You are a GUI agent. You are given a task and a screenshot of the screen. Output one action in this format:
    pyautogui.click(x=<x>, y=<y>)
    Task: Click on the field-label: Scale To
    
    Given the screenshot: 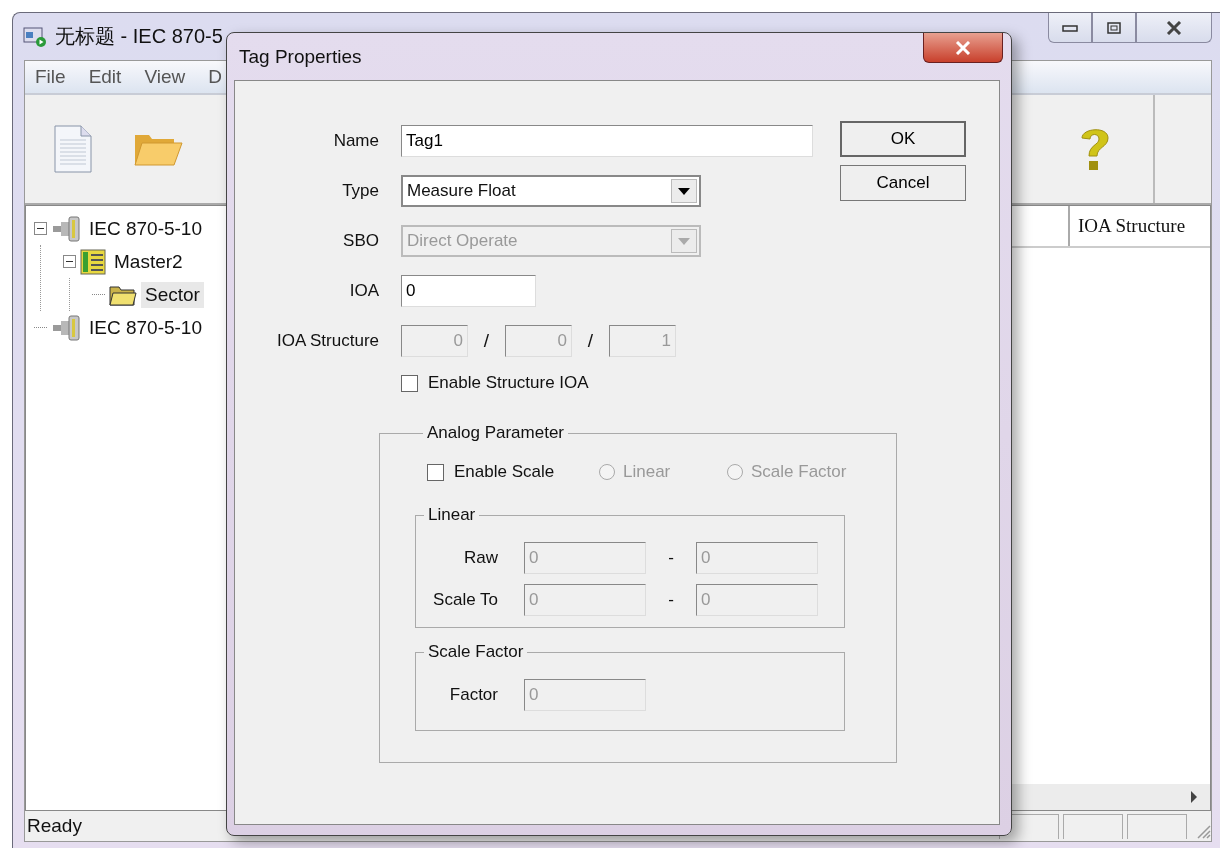 What is the action you would take?
    pyautogui.click(x=465, y=600)
    